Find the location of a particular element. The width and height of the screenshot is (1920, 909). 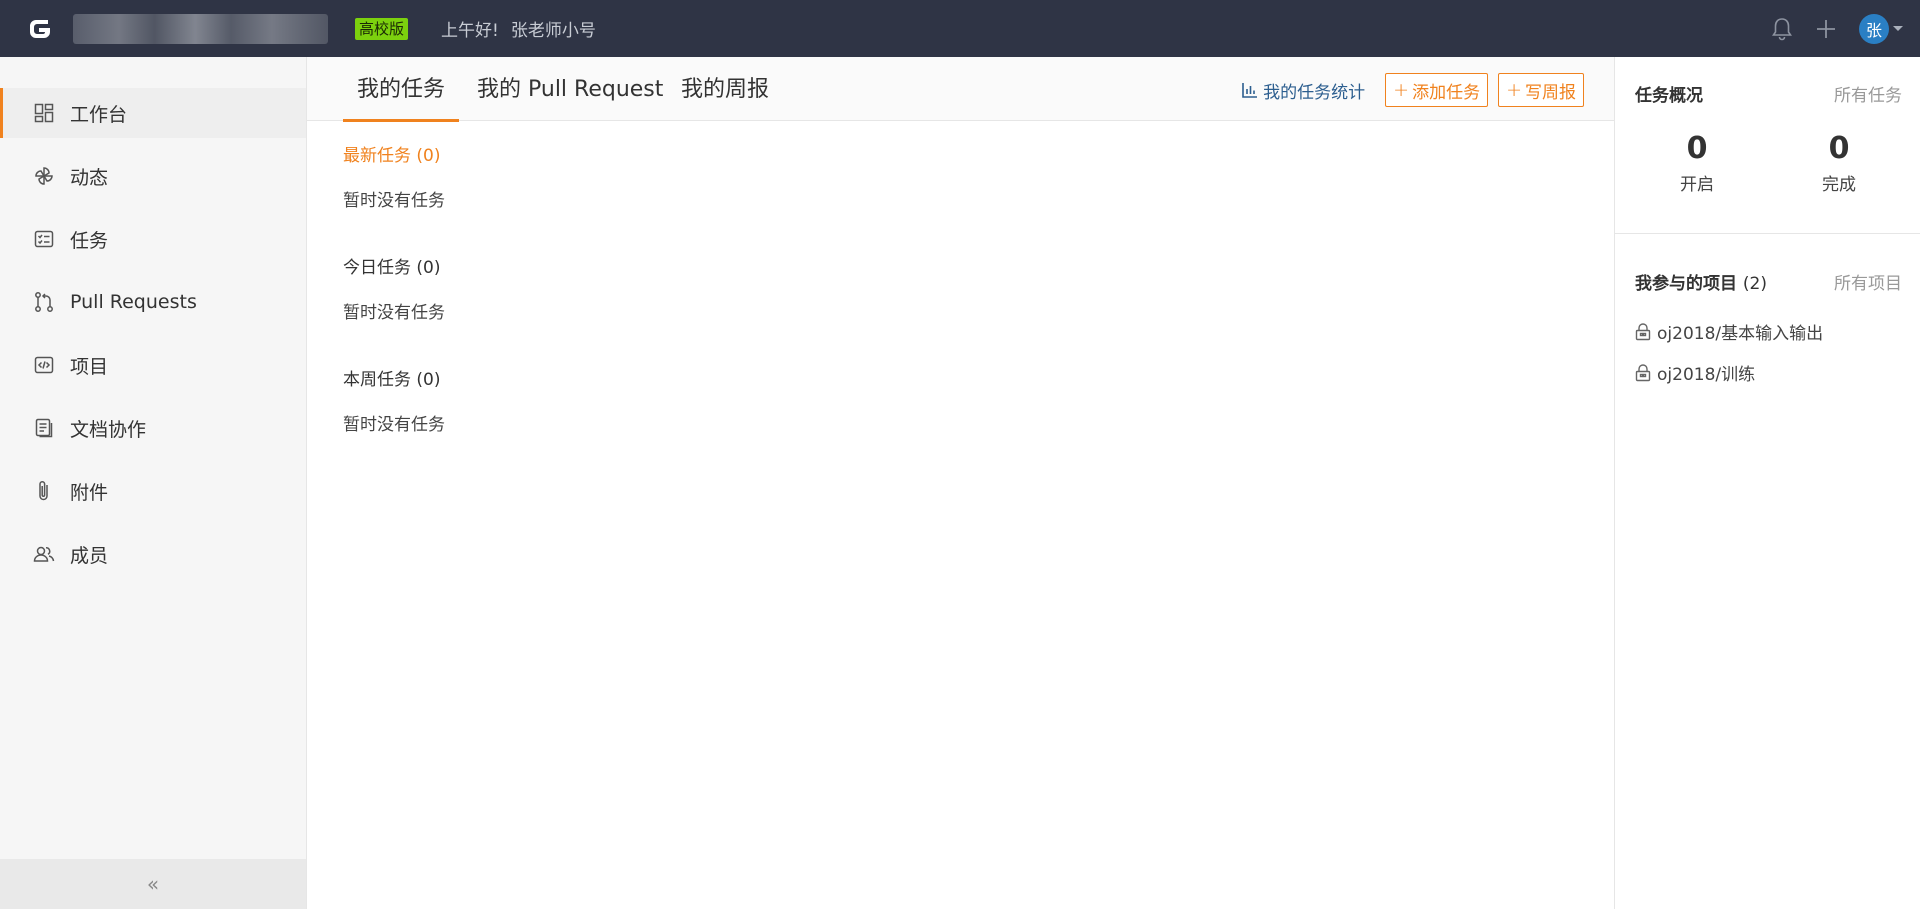

sidebar-item-docs: 文档协作 is located at coordinates (153, 428).